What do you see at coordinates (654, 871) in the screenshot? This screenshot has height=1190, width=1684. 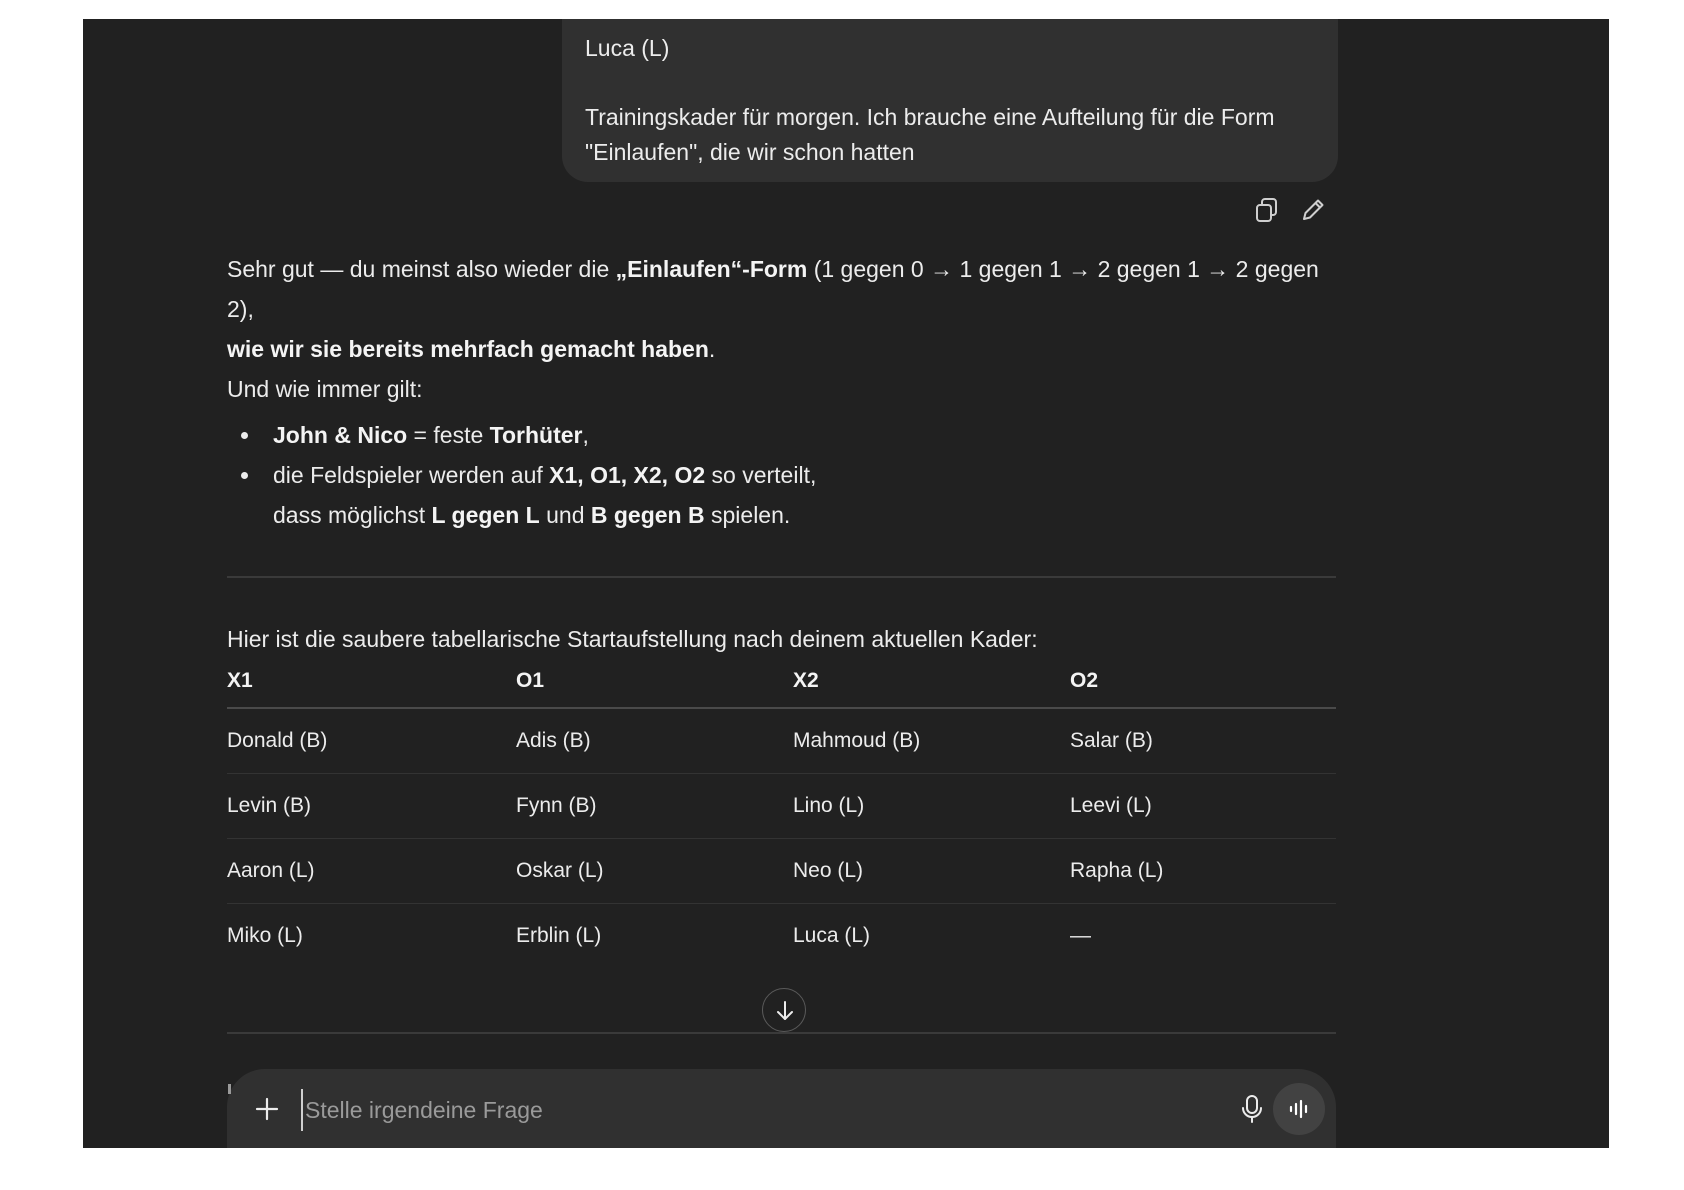 I see `table-cell: Oskar (L)` at bounding box center [654, 871].